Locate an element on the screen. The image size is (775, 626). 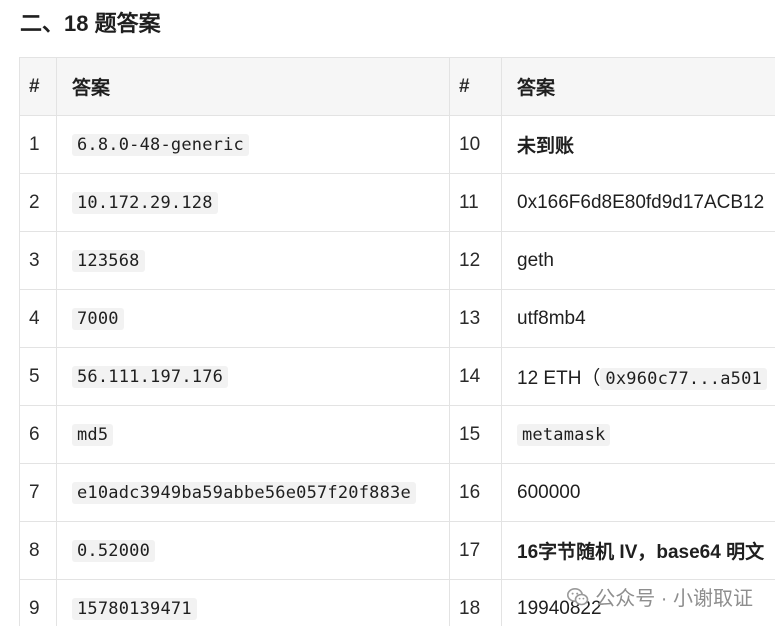
answer-text: 16字节随机 IV，base64 is located at coordinates (622, 552).